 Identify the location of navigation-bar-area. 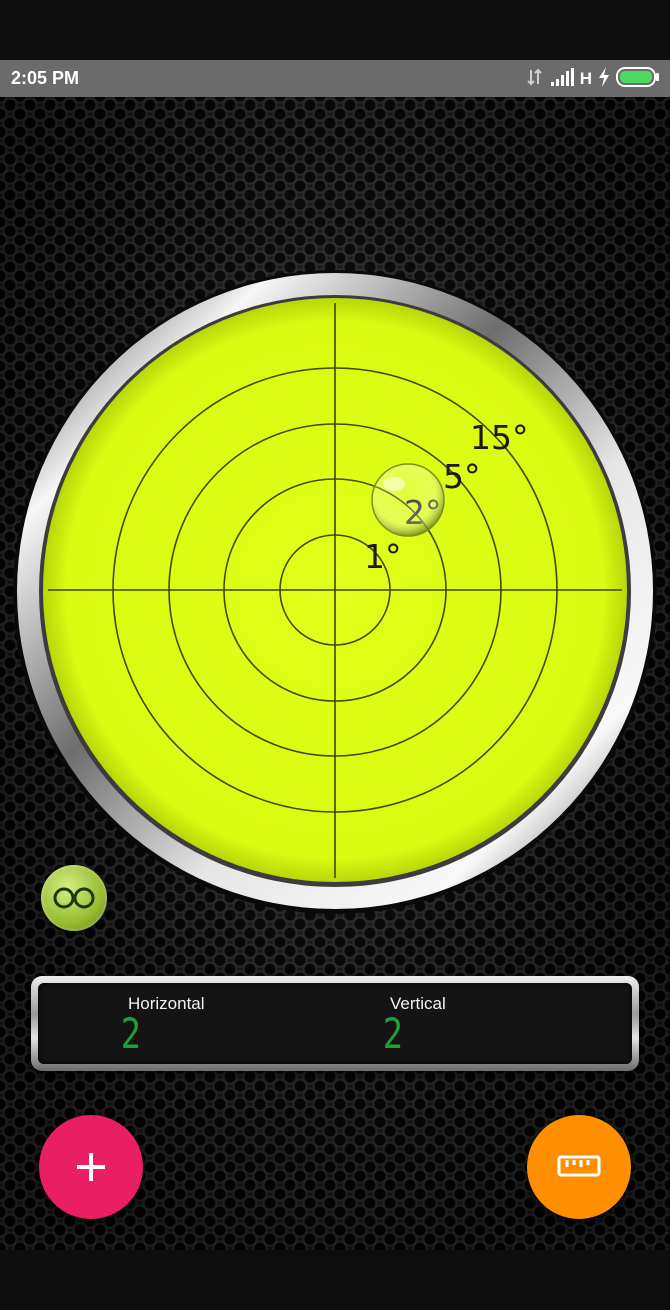
(335, 1280).